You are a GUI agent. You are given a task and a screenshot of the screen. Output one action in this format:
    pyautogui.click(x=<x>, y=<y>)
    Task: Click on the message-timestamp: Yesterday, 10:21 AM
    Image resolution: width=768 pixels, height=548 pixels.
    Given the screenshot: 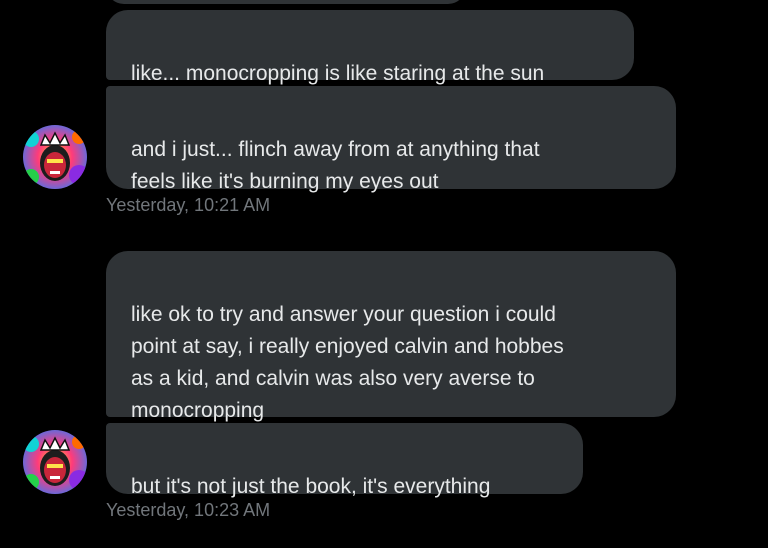 What is the action you would take?
    pyautogui.click(x=188, y=205)
    